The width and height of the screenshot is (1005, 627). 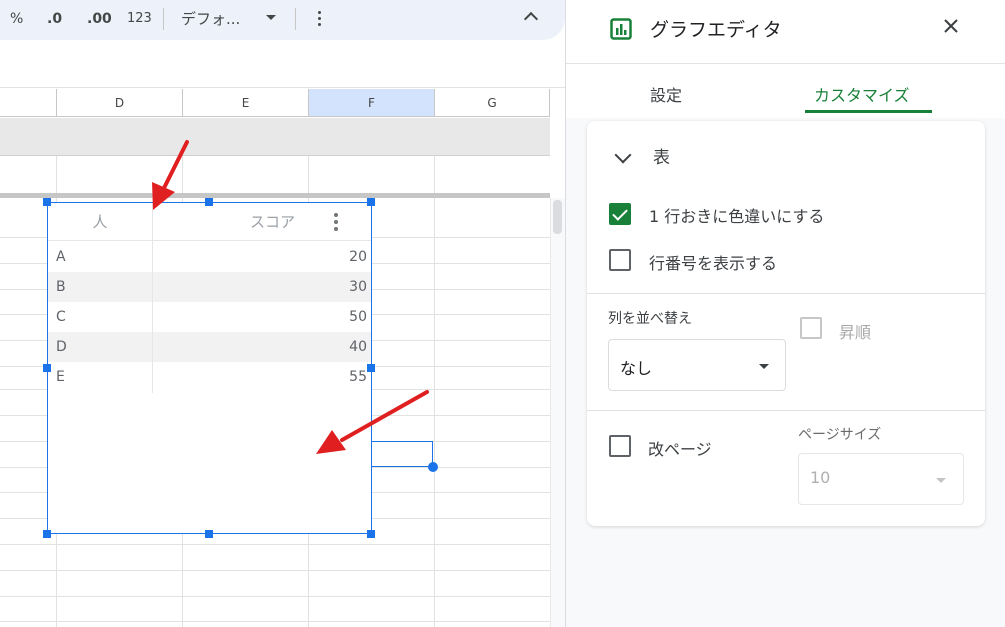 I want to click on chart-menu-icon, so click(x=336, y=222).